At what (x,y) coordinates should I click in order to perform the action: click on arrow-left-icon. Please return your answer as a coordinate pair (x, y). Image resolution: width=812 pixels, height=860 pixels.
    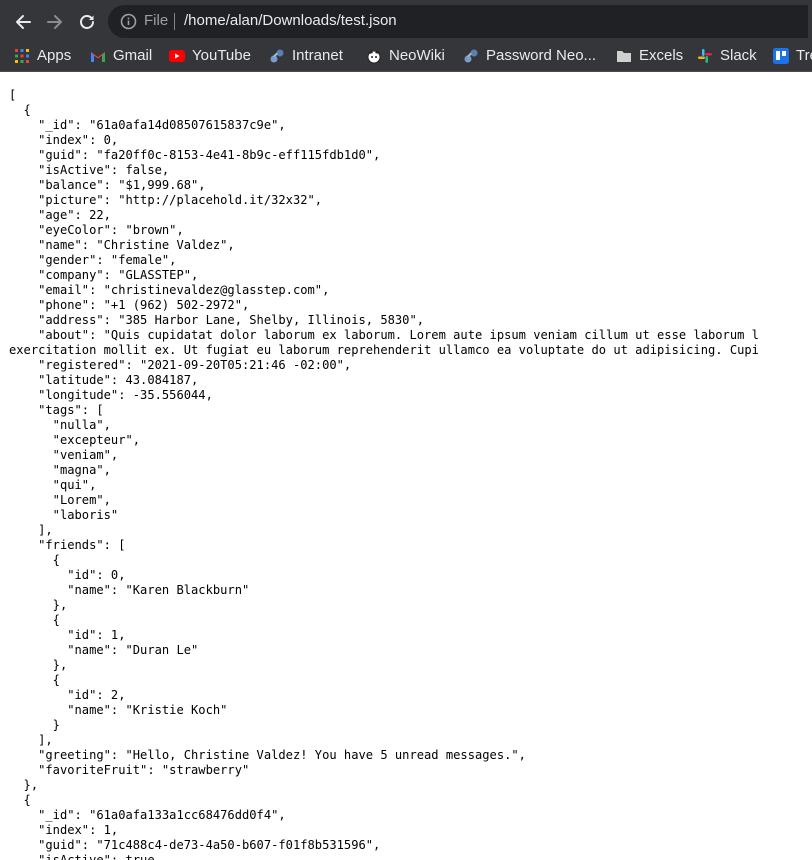
    Looking at the image, I should click on (23, 22).